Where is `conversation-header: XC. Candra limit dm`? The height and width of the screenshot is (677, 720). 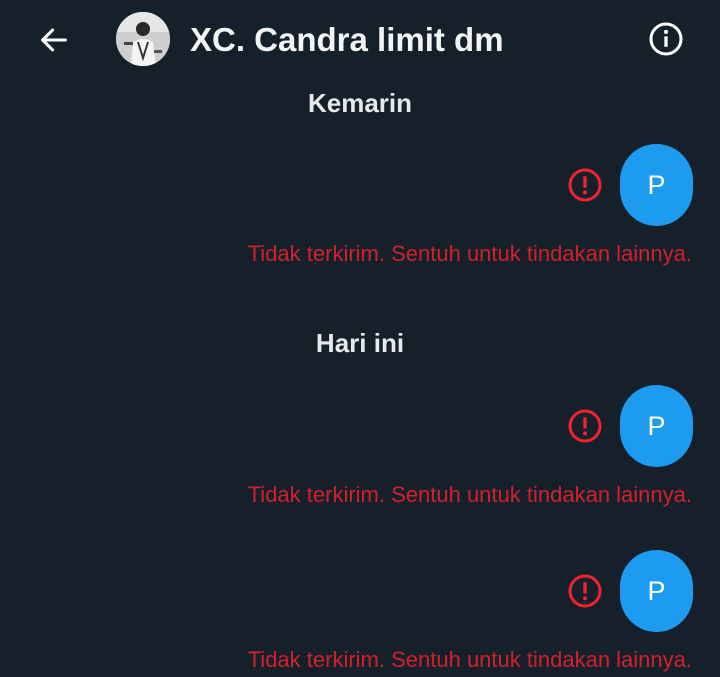 conversation-header: XC. Candra limit dm is located at coordinates (360, 40).